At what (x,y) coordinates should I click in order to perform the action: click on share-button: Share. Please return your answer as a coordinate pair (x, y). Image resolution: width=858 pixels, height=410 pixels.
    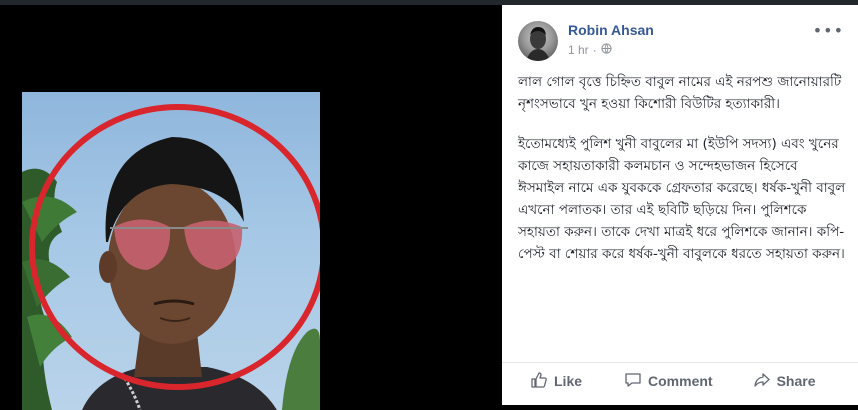
    Looking at the image, I should click on (784, 381).